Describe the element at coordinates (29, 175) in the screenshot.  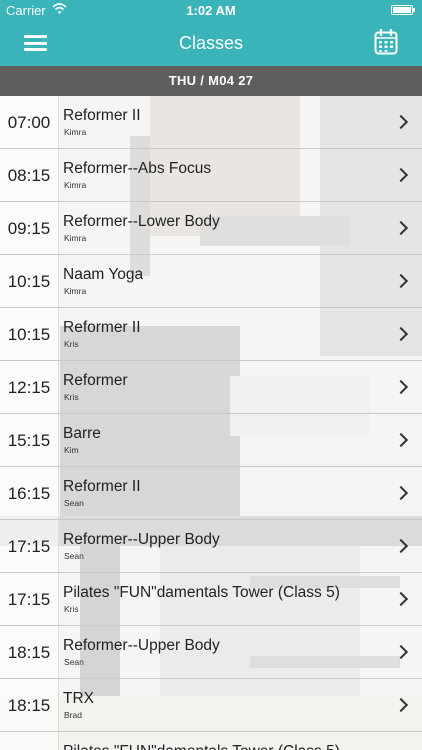
I see `class-time: 08:15` at that location.